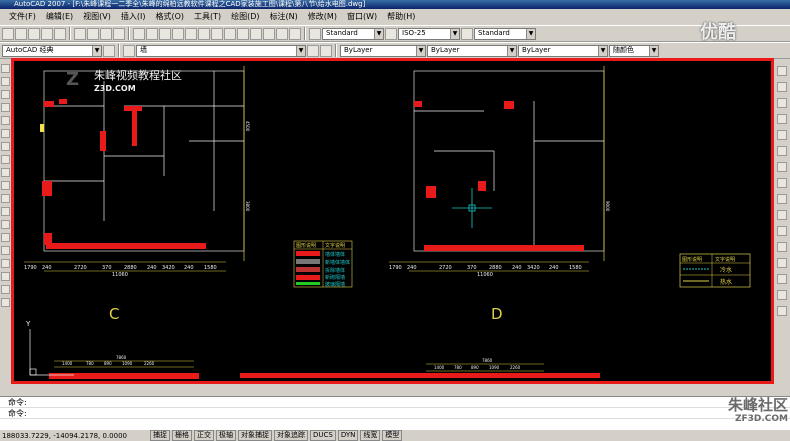  What do you see at coordinates (191, 33) in the screenshot?
I see `zoom-window-icon` at bounding box center [191, 33].